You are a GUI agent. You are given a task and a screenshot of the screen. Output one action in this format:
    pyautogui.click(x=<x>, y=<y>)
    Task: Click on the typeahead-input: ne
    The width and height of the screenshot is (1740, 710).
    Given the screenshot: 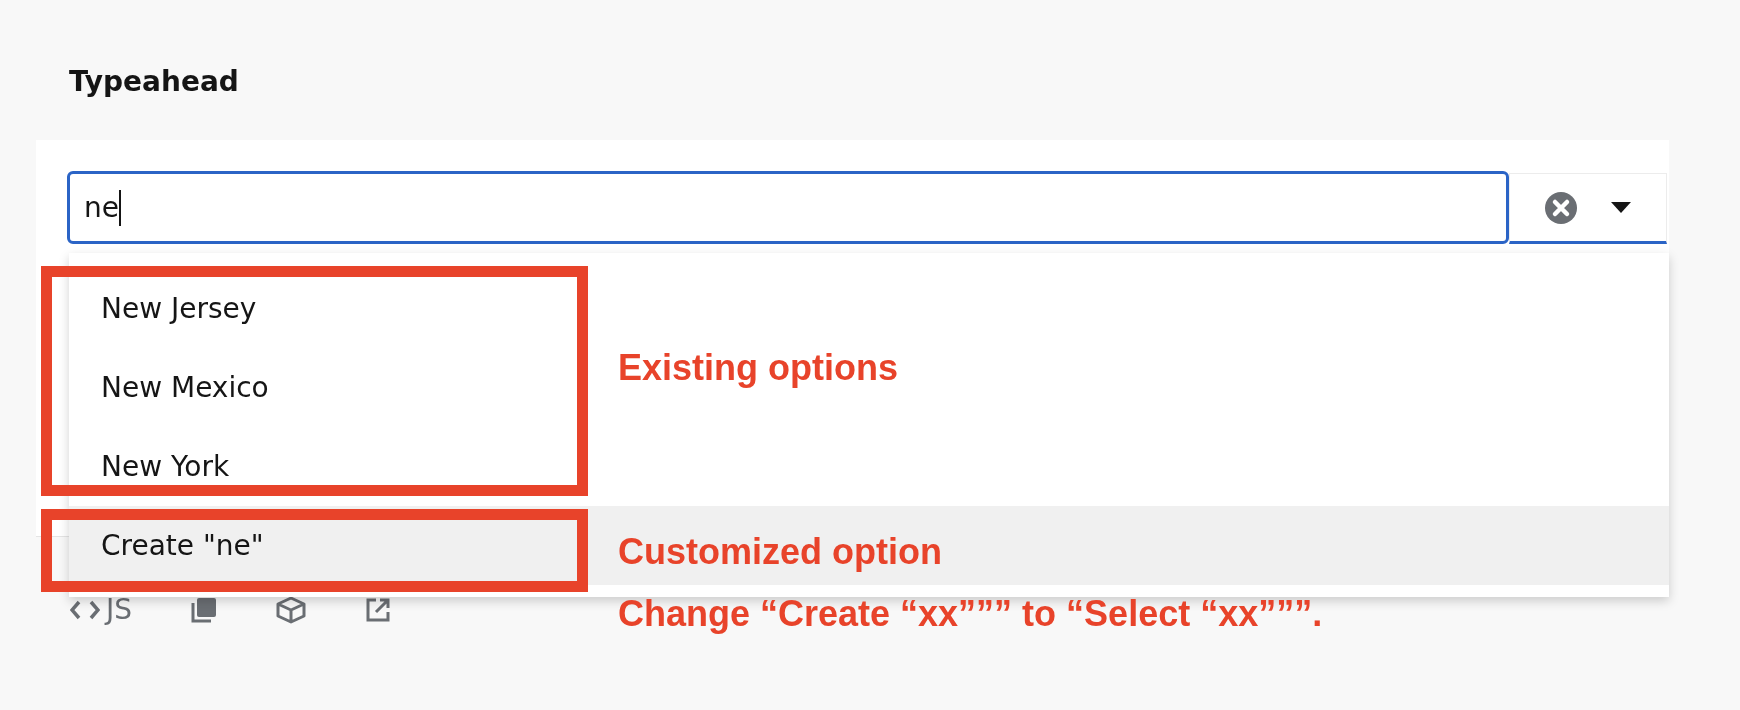 What is the action you would take?
    pyautogui.click(x=788, y=207)
    